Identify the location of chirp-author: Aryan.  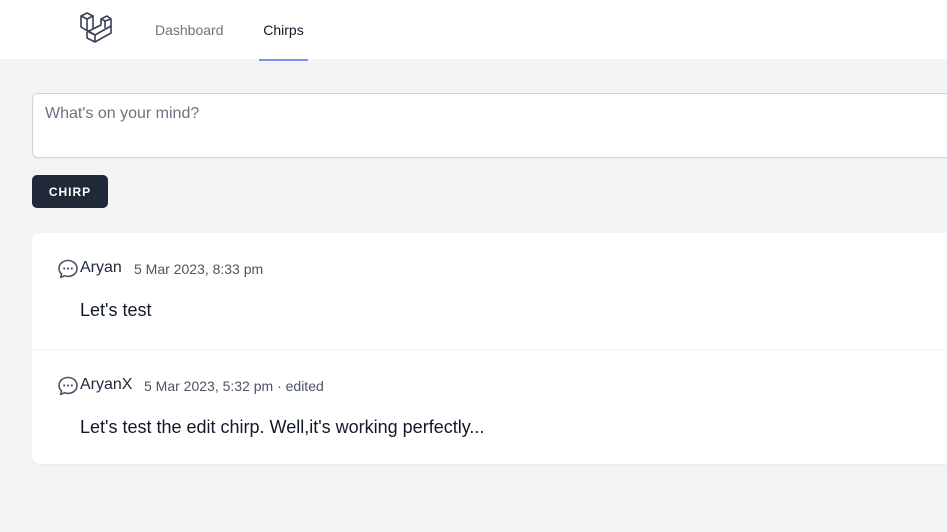
(101, 267).